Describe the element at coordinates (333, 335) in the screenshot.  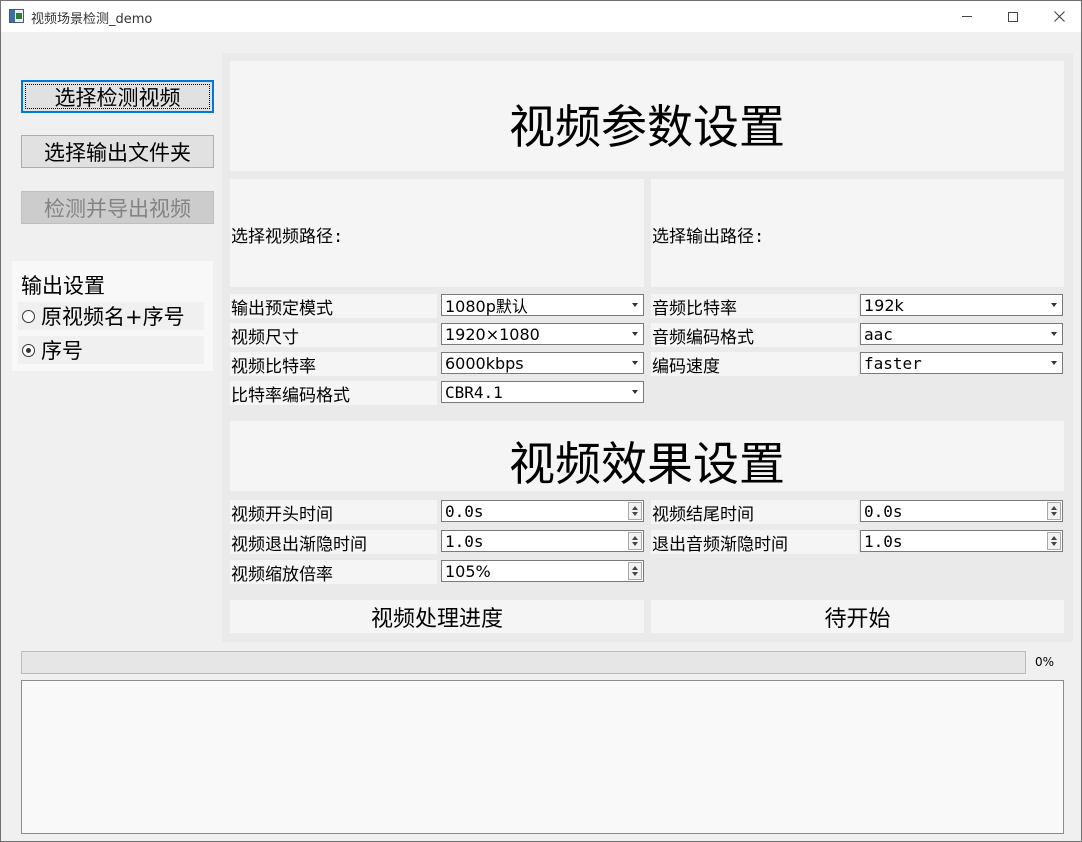
I see `video-size-label: 视频尺寸` at that location.